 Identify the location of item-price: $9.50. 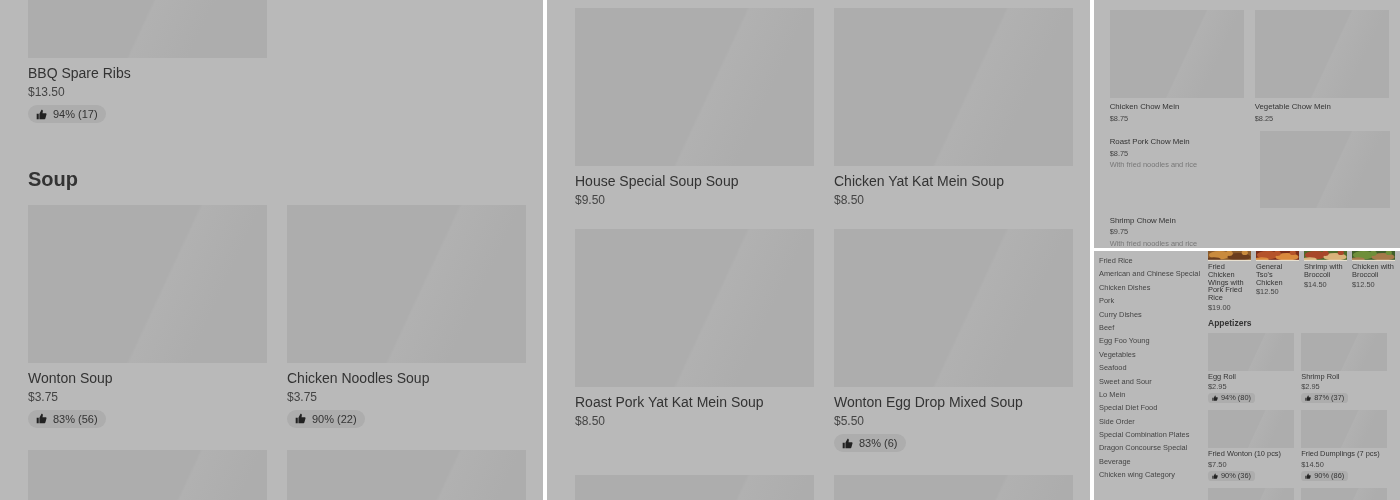
(590, 200).